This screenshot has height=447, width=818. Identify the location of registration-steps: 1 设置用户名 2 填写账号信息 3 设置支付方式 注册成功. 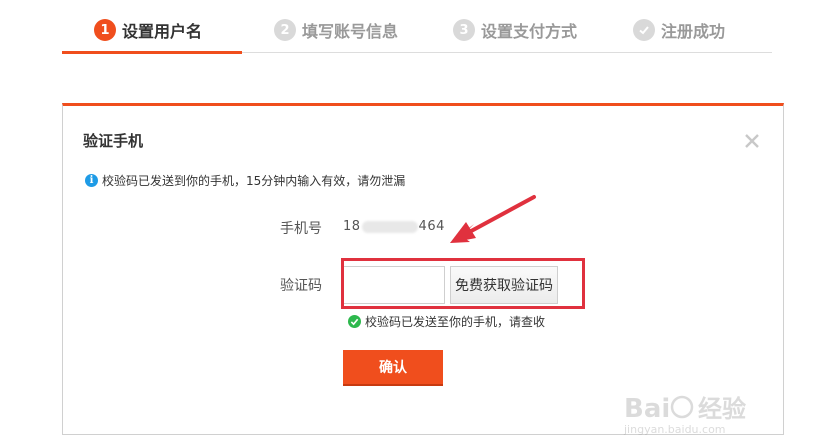
(409, 27).